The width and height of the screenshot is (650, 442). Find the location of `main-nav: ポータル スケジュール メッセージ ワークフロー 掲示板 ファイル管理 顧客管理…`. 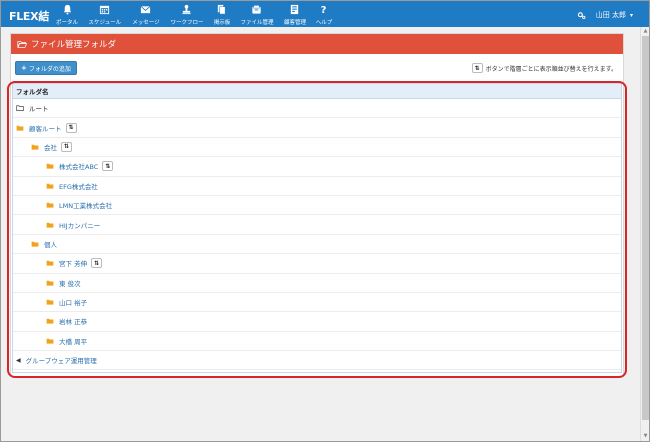

main-nav: ポータル スケジュール メッセージ ワークフロー 掲示板 ファイル管理 顧客管理… is located at coordinates (194, 14).